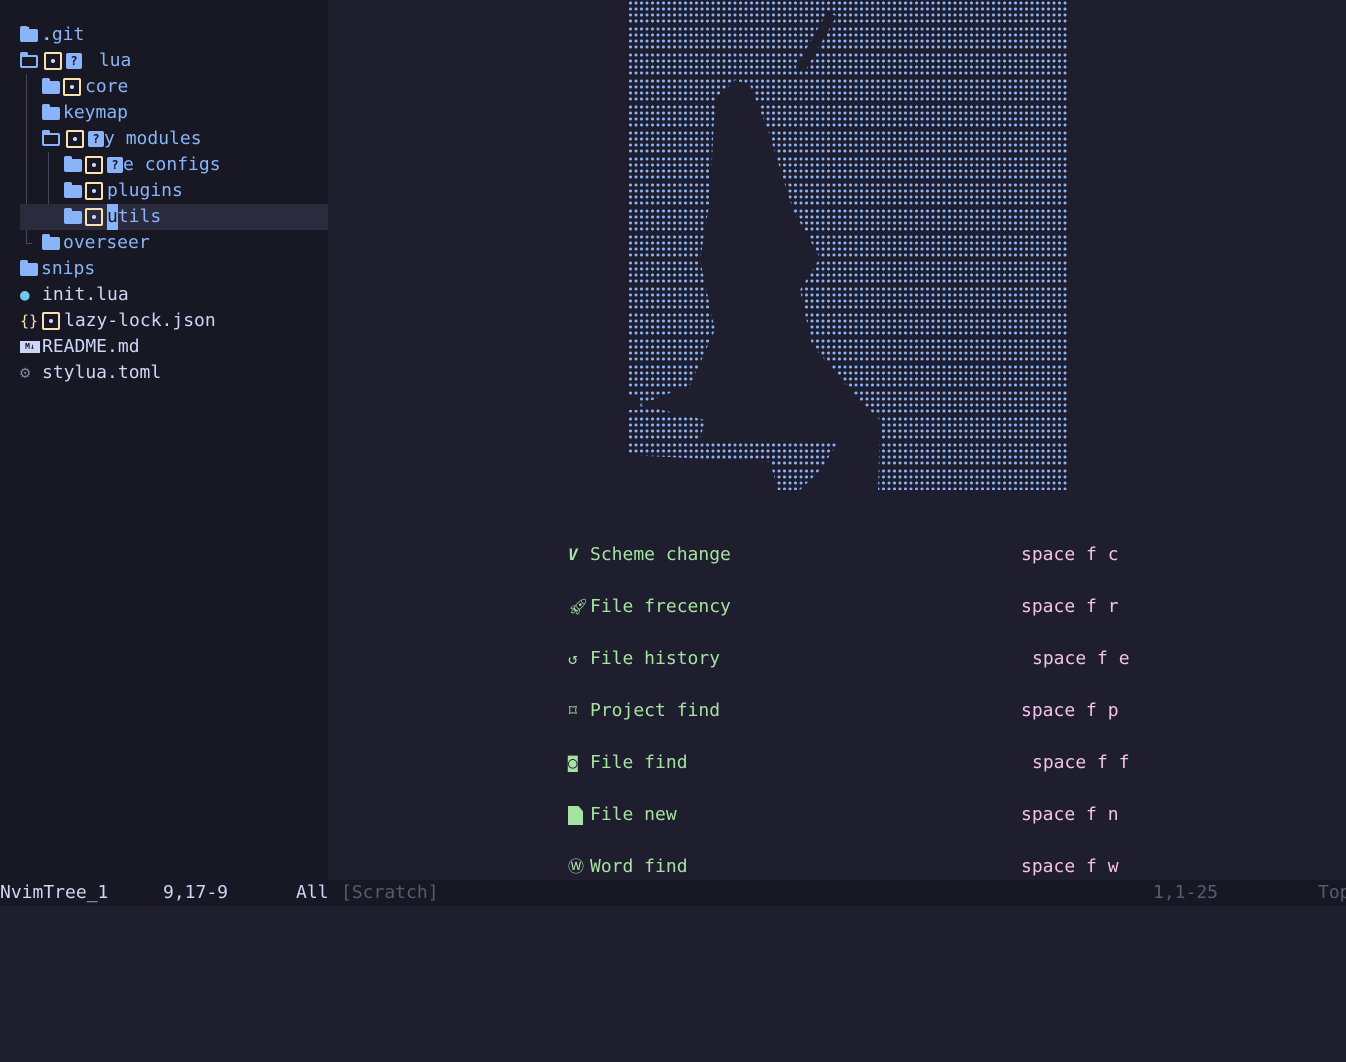 The width and height of the screenshot is (1346, 1062). I want to click on statusline-left-scroll: All, so click(312, 892).